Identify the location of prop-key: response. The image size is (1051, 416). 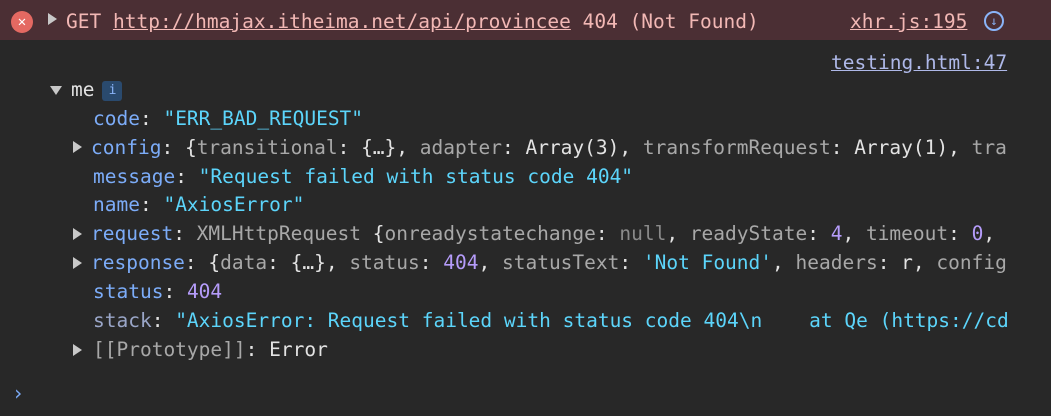
(138, 262).